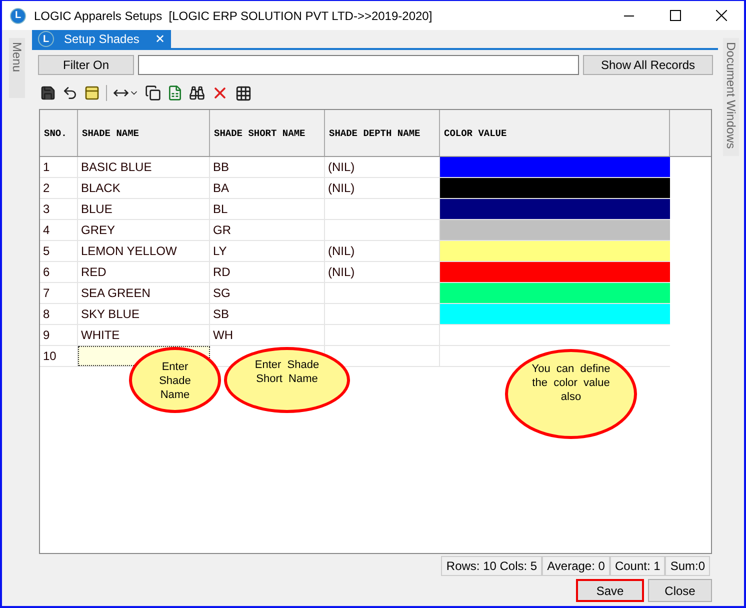 The image size is (746, 608). I want to click on column-header: SHADE DEPTH NAME, so click(382, 133).